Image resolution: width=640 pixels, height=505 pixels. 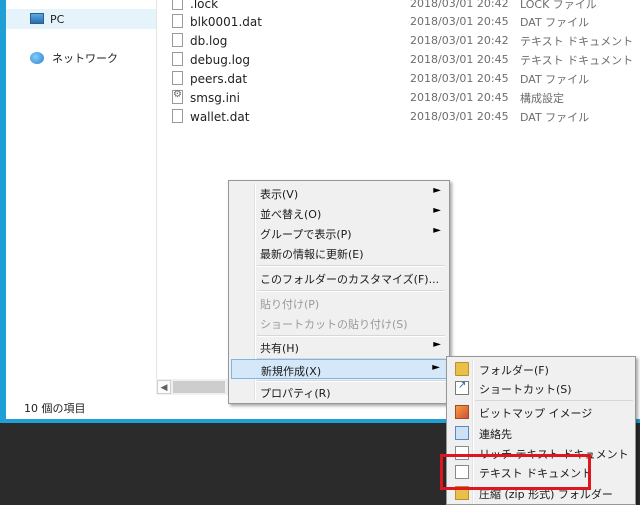 What do you see at coordinates (291, 214) in the screenshot?
I see `menu-item-label: 並べ替え(O)` at bounding box center [291, 214].